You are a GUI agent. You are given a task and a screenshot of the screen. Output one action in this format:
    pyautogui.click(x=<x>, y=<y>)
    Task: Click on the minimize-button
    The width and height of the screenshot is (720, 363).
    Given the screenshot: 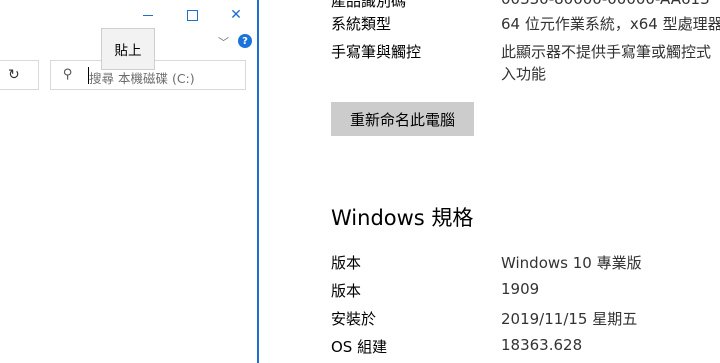 What is the action you would take?
    pyautogui.click(x=148, y=15)
    